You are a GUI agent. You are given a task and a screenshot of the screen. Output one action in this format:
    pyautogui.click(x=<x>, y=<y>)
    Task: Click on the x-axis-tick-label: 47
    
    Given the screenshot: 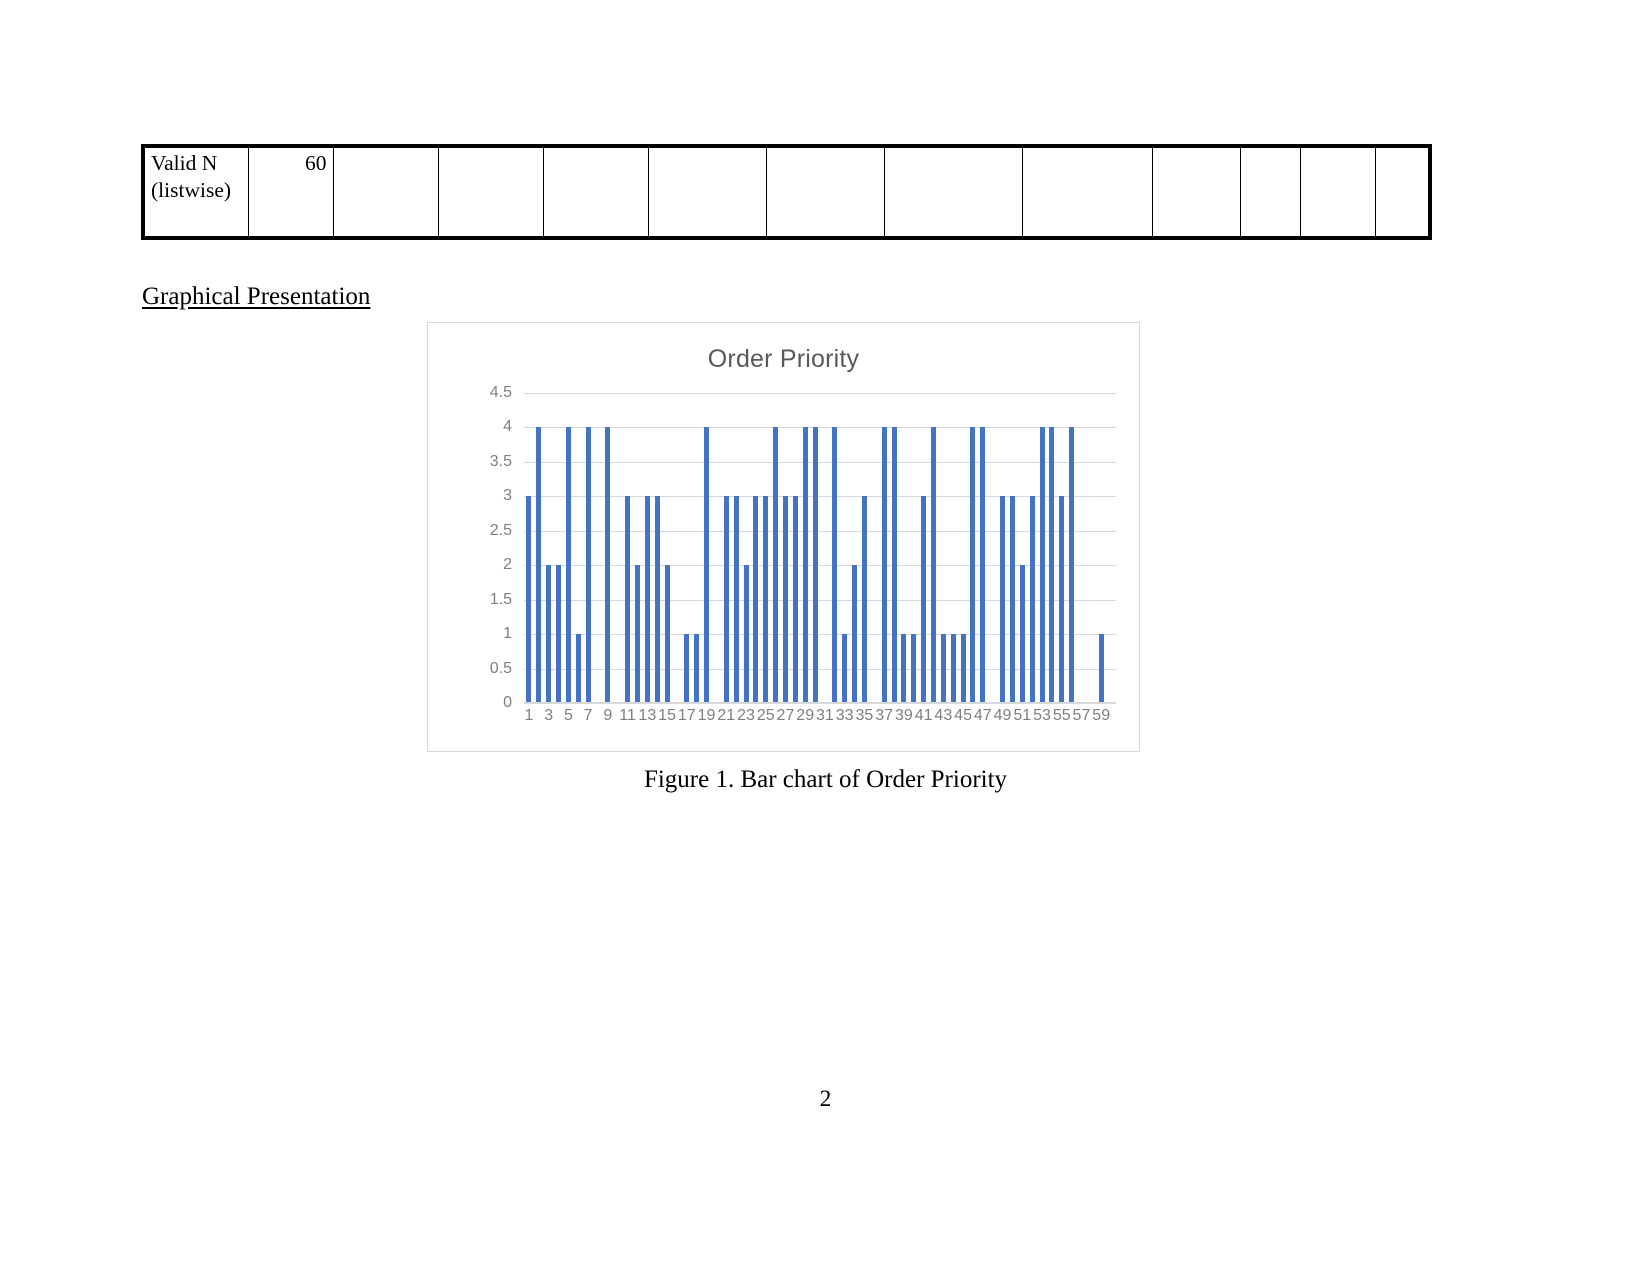 What is the action you would take?
    pyautogui.click(x=982, y=715)
    